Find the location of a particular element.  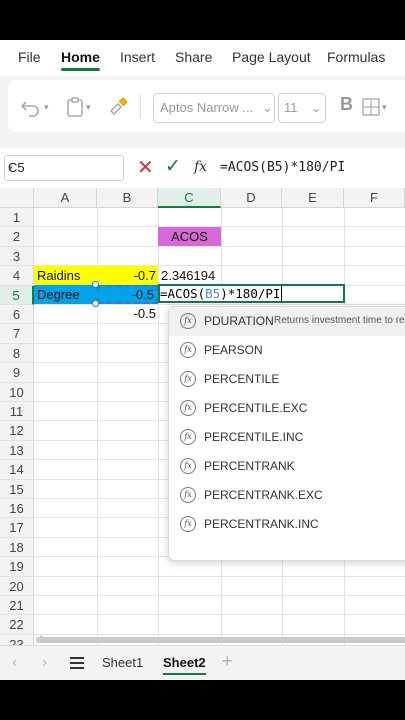

tab-share: Share is located at coordinates (193, 57).